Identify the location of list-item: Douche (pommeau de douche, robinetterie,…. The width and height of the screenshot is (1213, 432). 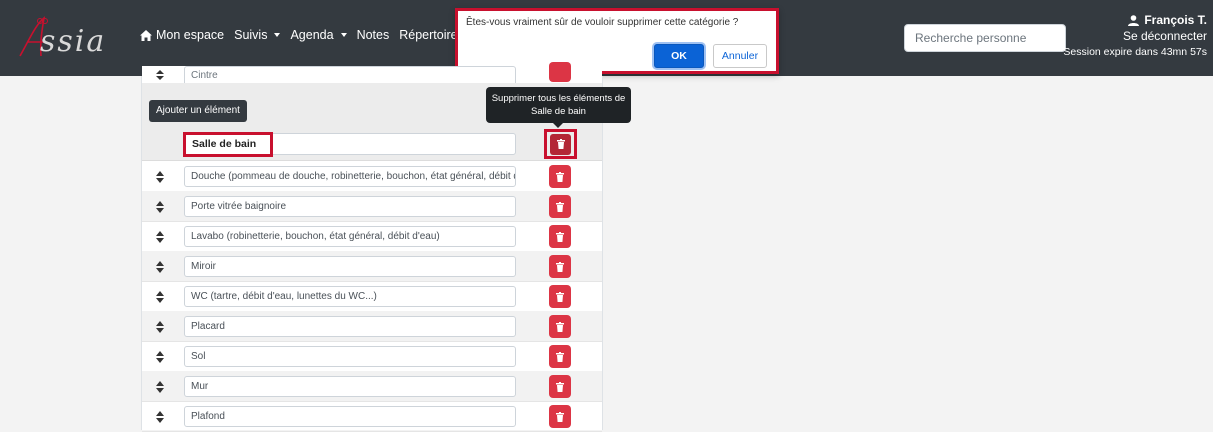
(372, 176).